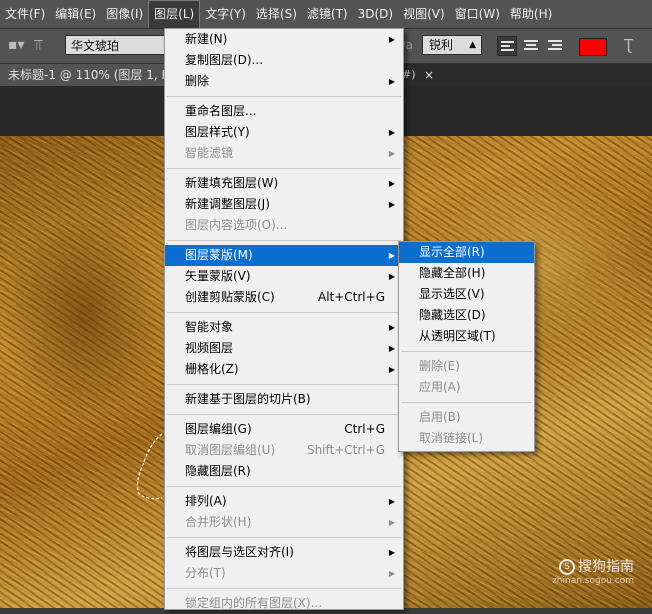 The image size is (652, 614). Describe the element at coordinates (217, 132) in the screenshot. I see `layer-menu-item-label: 图层样式(Y)` at that location.